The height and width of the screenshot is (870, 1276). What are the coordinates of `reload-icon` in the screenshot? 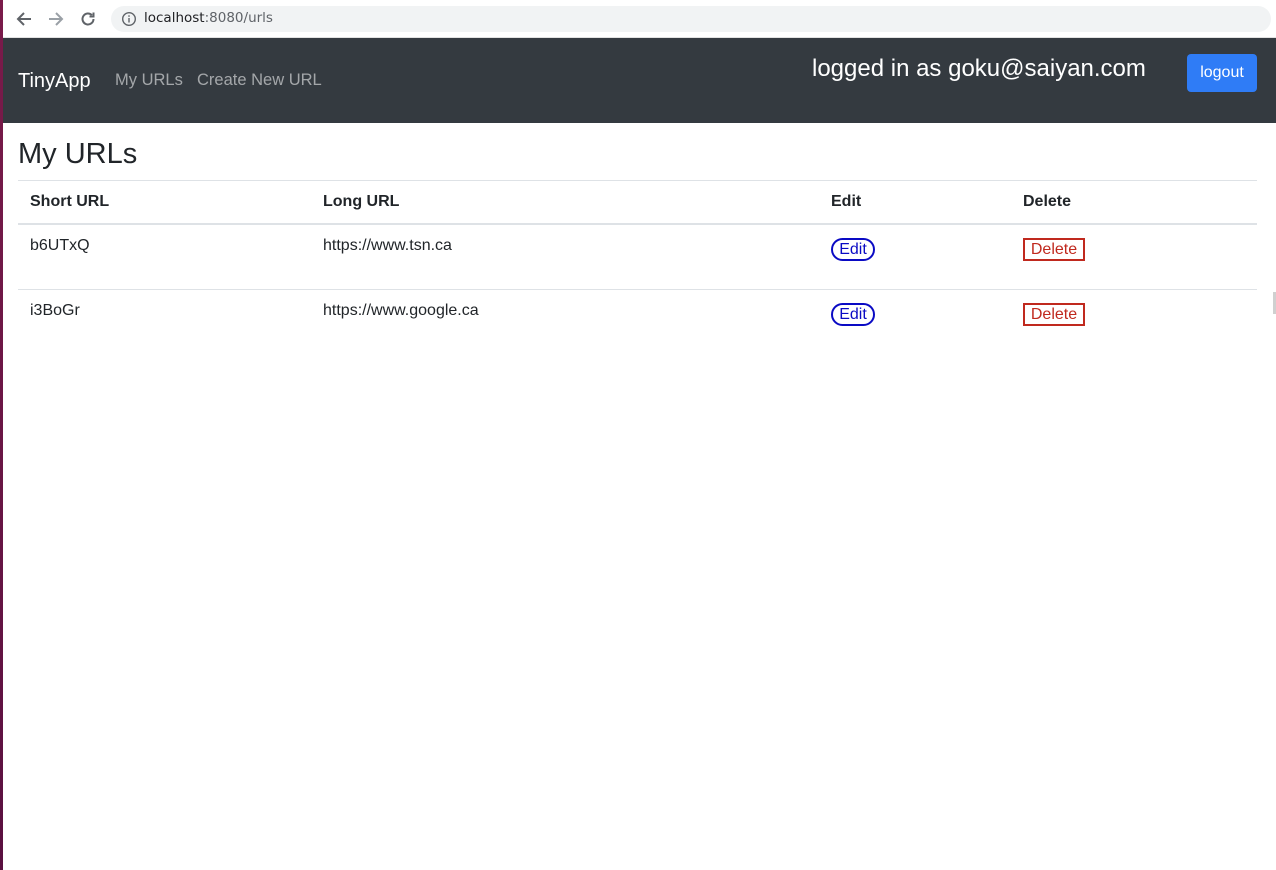 It's located at (88, 19).